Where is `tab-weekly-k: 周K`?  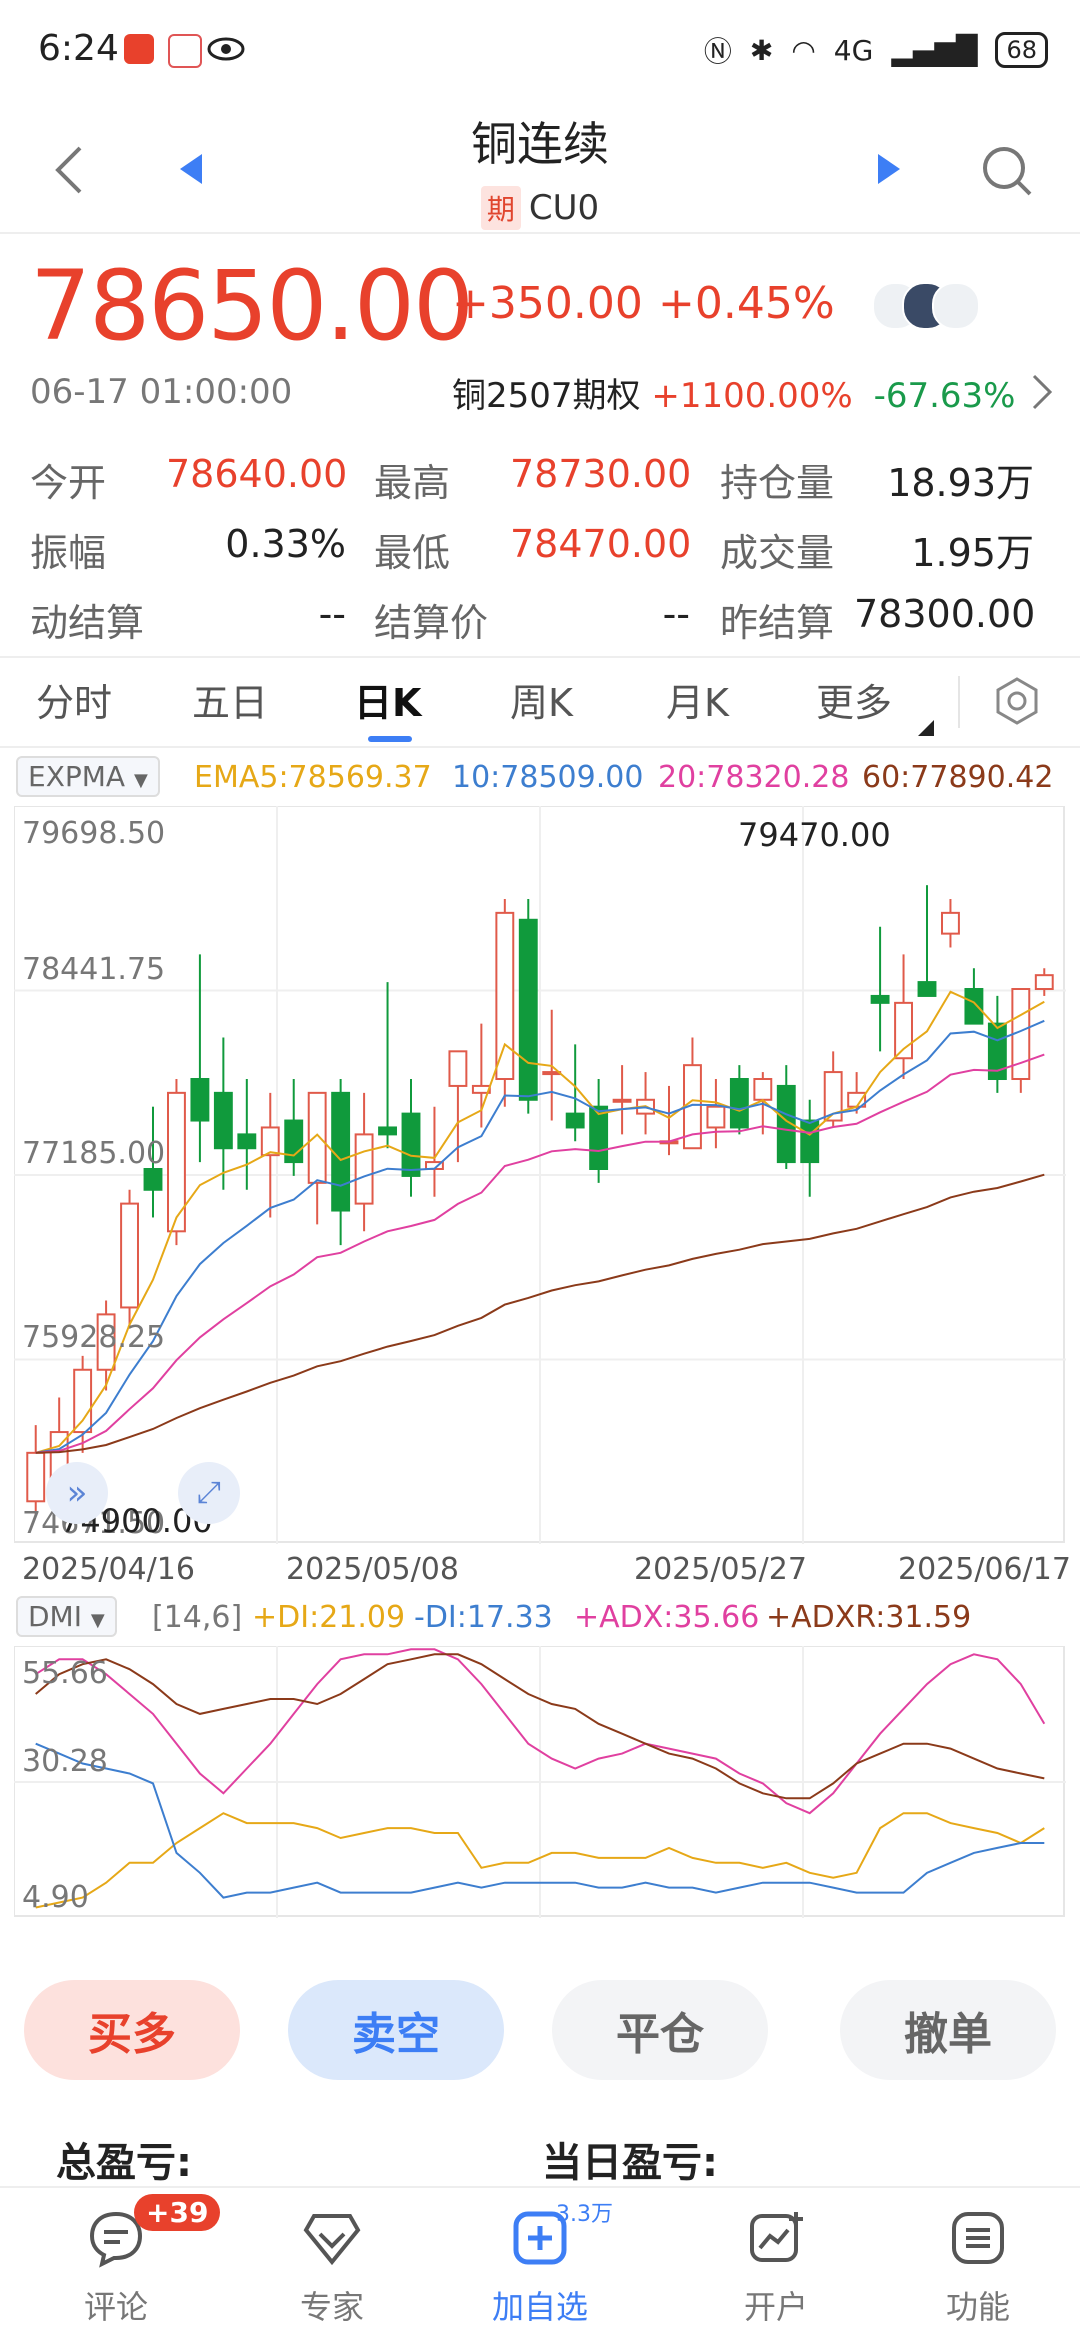 tab-weekly-k: 周K is located at coordinates (541, 699).